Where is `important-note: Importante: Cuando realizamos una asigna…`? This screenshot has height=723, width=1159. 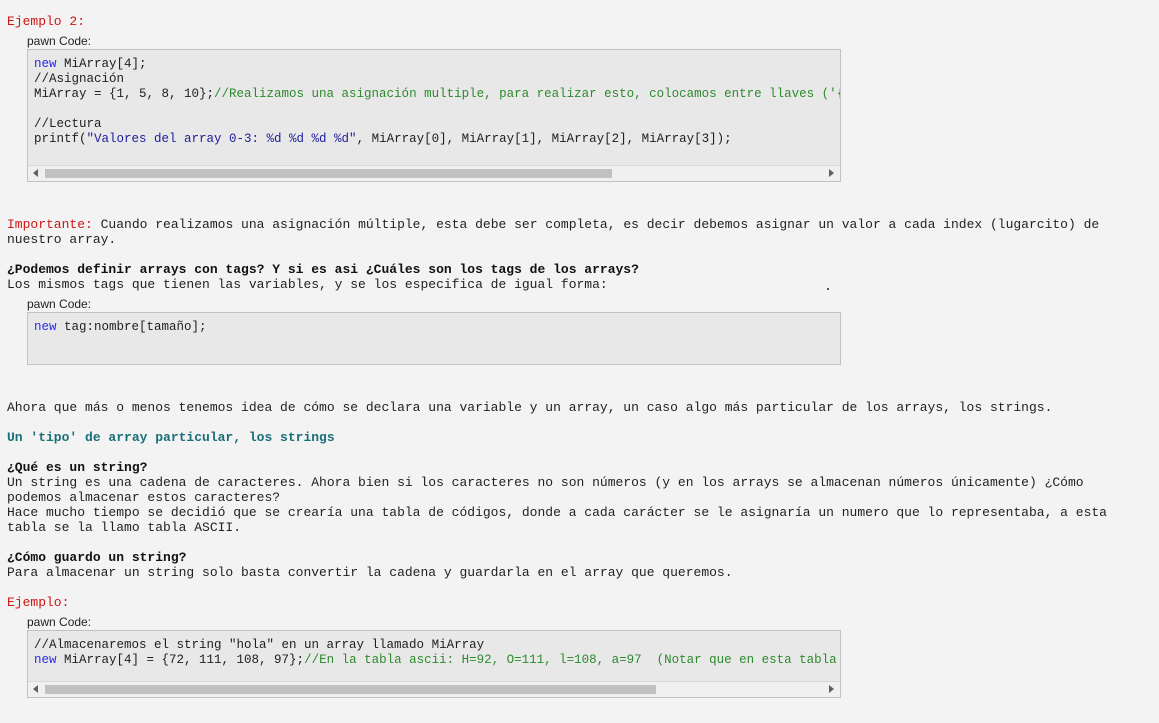 important-note: Importante: Cuando realizamos una asigna… is located at coordinates (553, 224).